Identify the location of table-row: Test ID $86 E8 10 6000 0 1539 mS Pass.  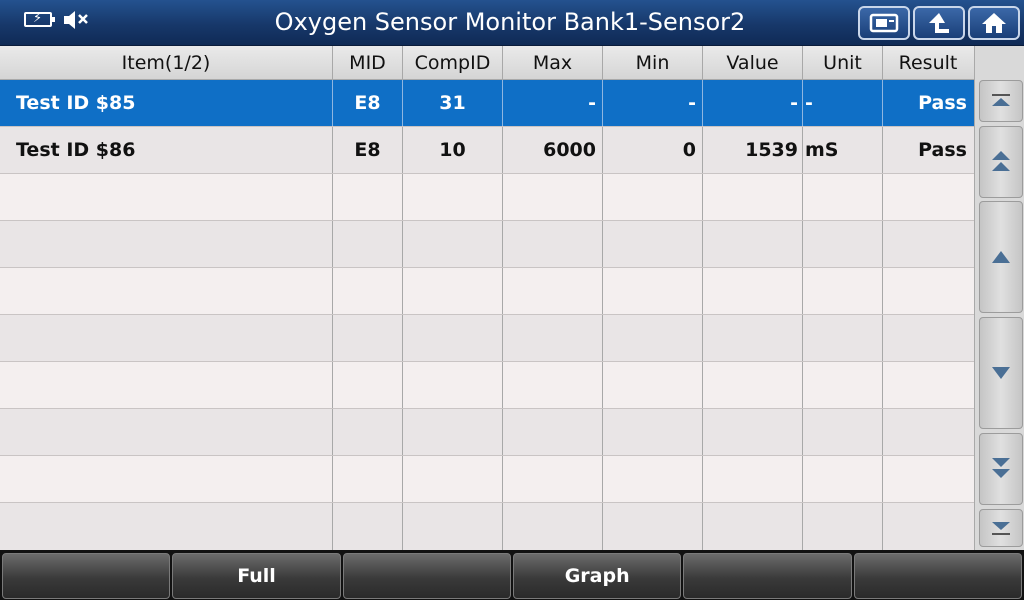
(487, 150).